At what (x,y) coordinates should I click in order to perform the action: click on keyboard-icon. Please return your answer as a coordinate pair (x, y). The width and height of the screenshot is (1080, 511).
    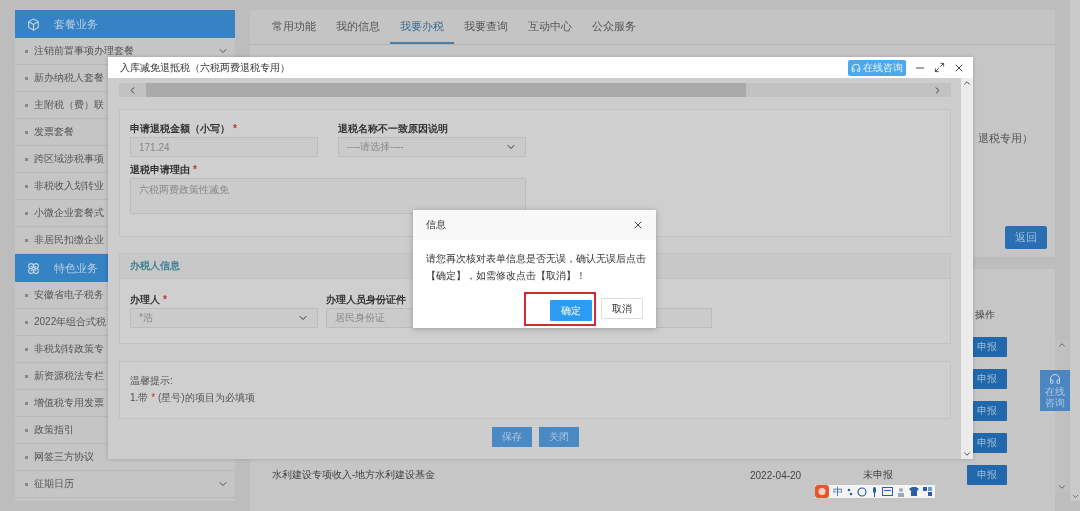
    Looking at the image, I should click on (887, 491).